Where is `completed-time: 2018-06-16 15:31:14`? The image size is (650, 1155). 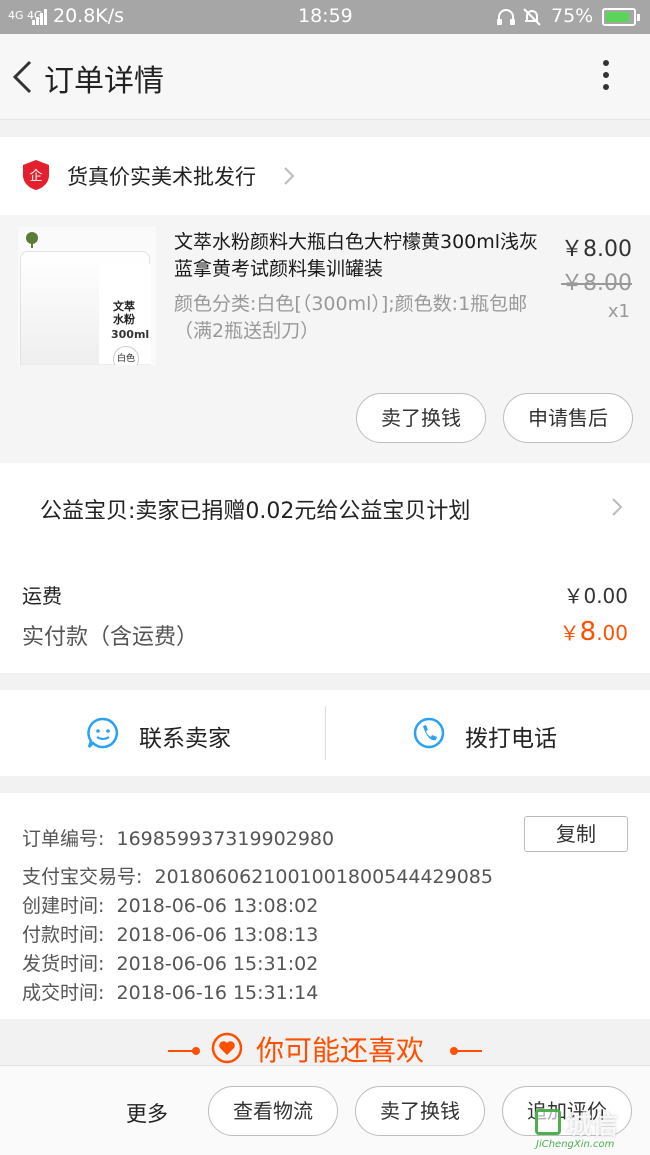
completed-time: 2018-06-16 15:31:14 is located at coordinates (217, 993).